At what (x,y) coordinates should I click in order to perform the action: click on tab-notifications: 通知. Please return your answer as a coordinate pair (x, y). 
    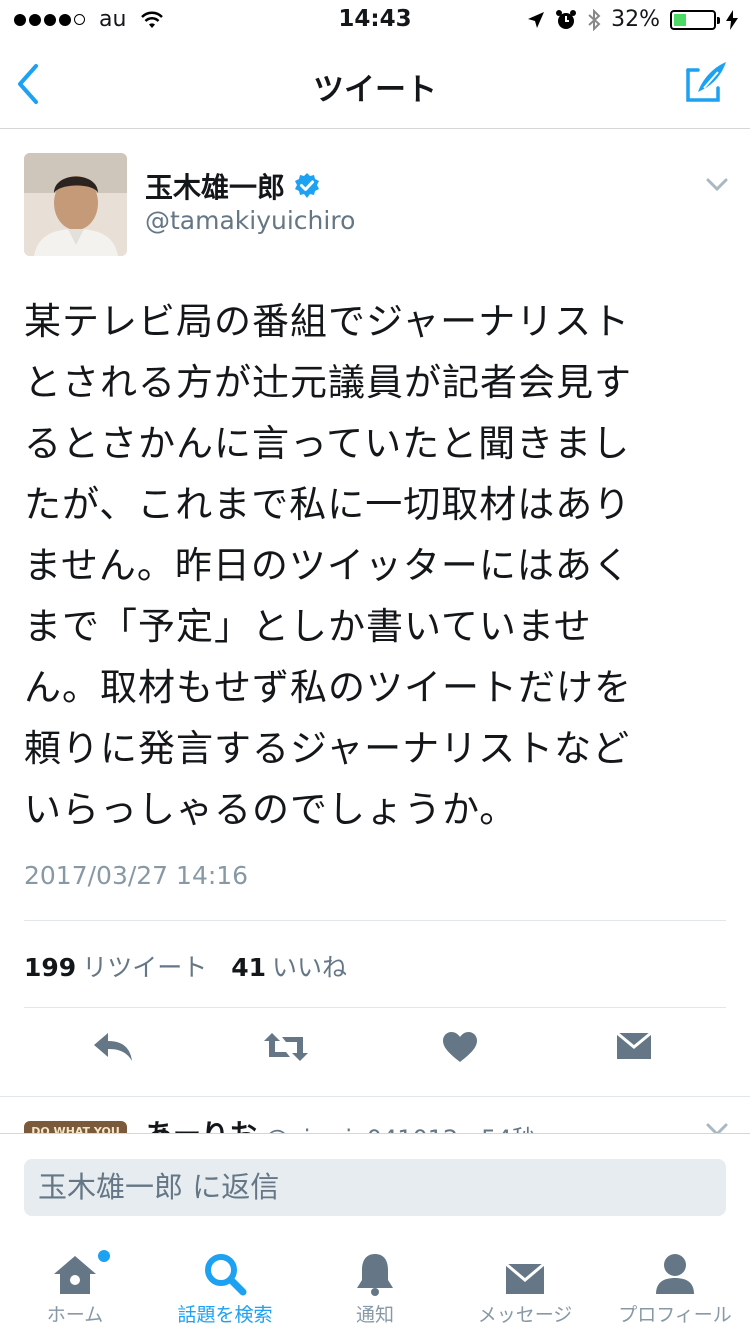
    Looking at the image, I should click on (375, 1281).